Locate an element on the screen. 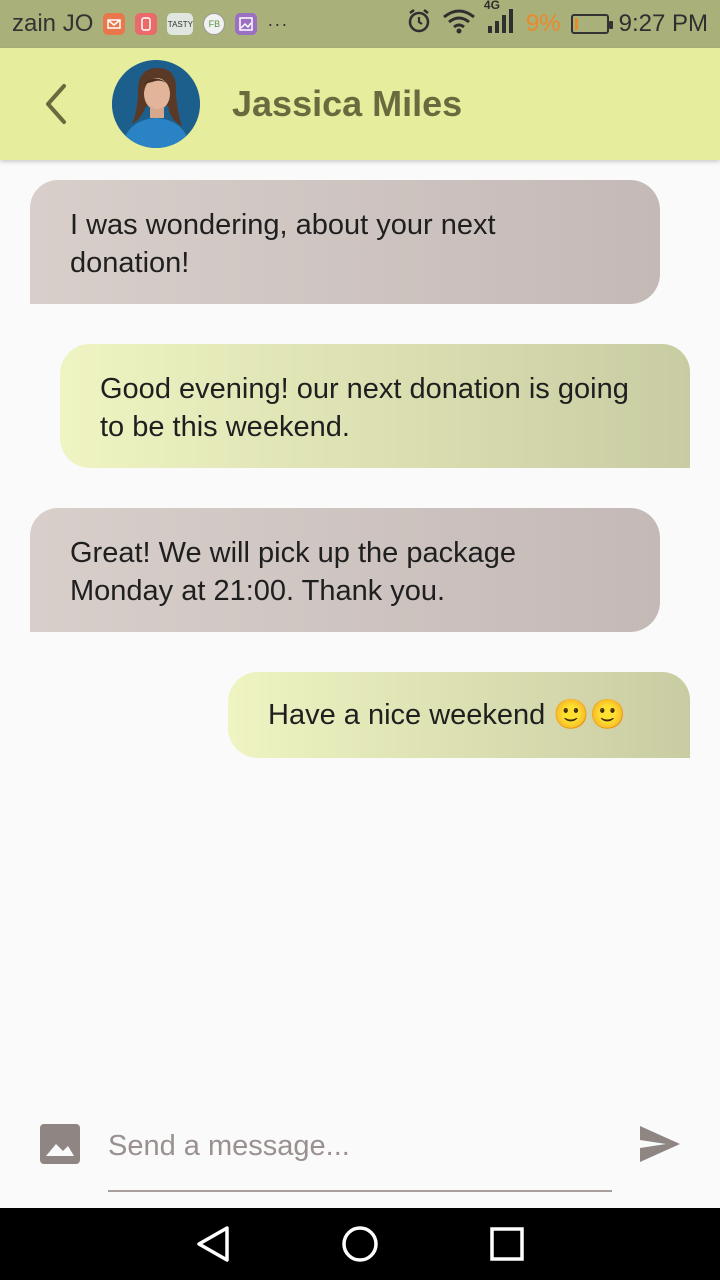  nav-home-button is located at coordinates (360, 1244).